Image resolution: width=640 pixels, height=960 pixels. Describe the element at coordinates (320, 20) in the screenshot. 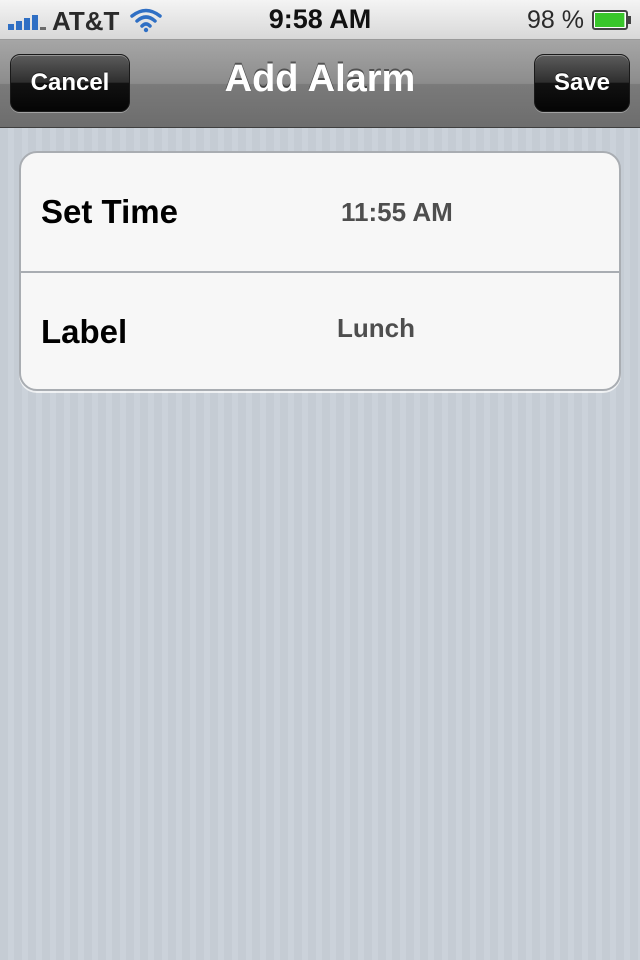

I see `status-bar: AT&T 9:58 AM 98 %` at that location.